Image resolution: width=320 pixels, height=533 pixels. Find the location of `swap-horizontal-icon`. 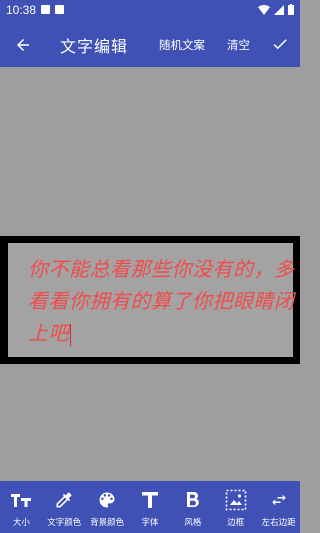

swap-horizontal-icon is located at coordinates (279, 500).